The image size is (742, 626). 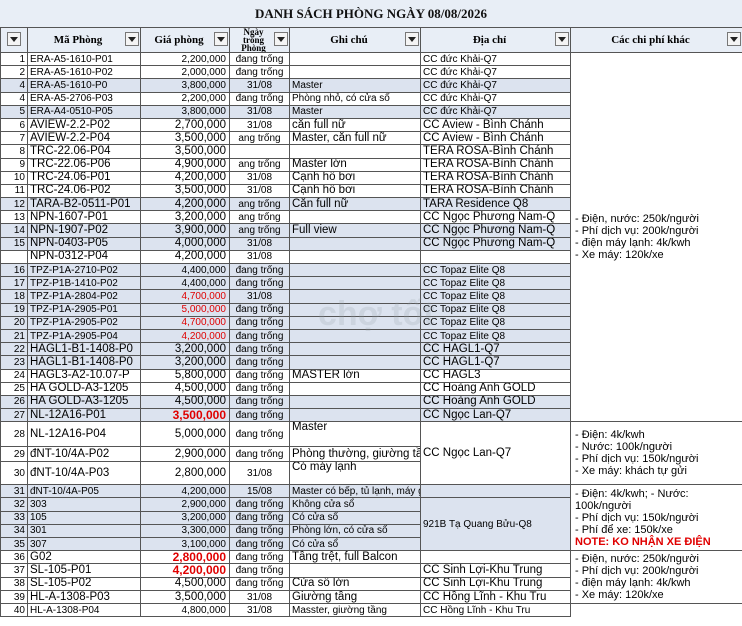 I want to click on cell-room-code: ERA-A4-0510-P05, so click(x=84, y=111).